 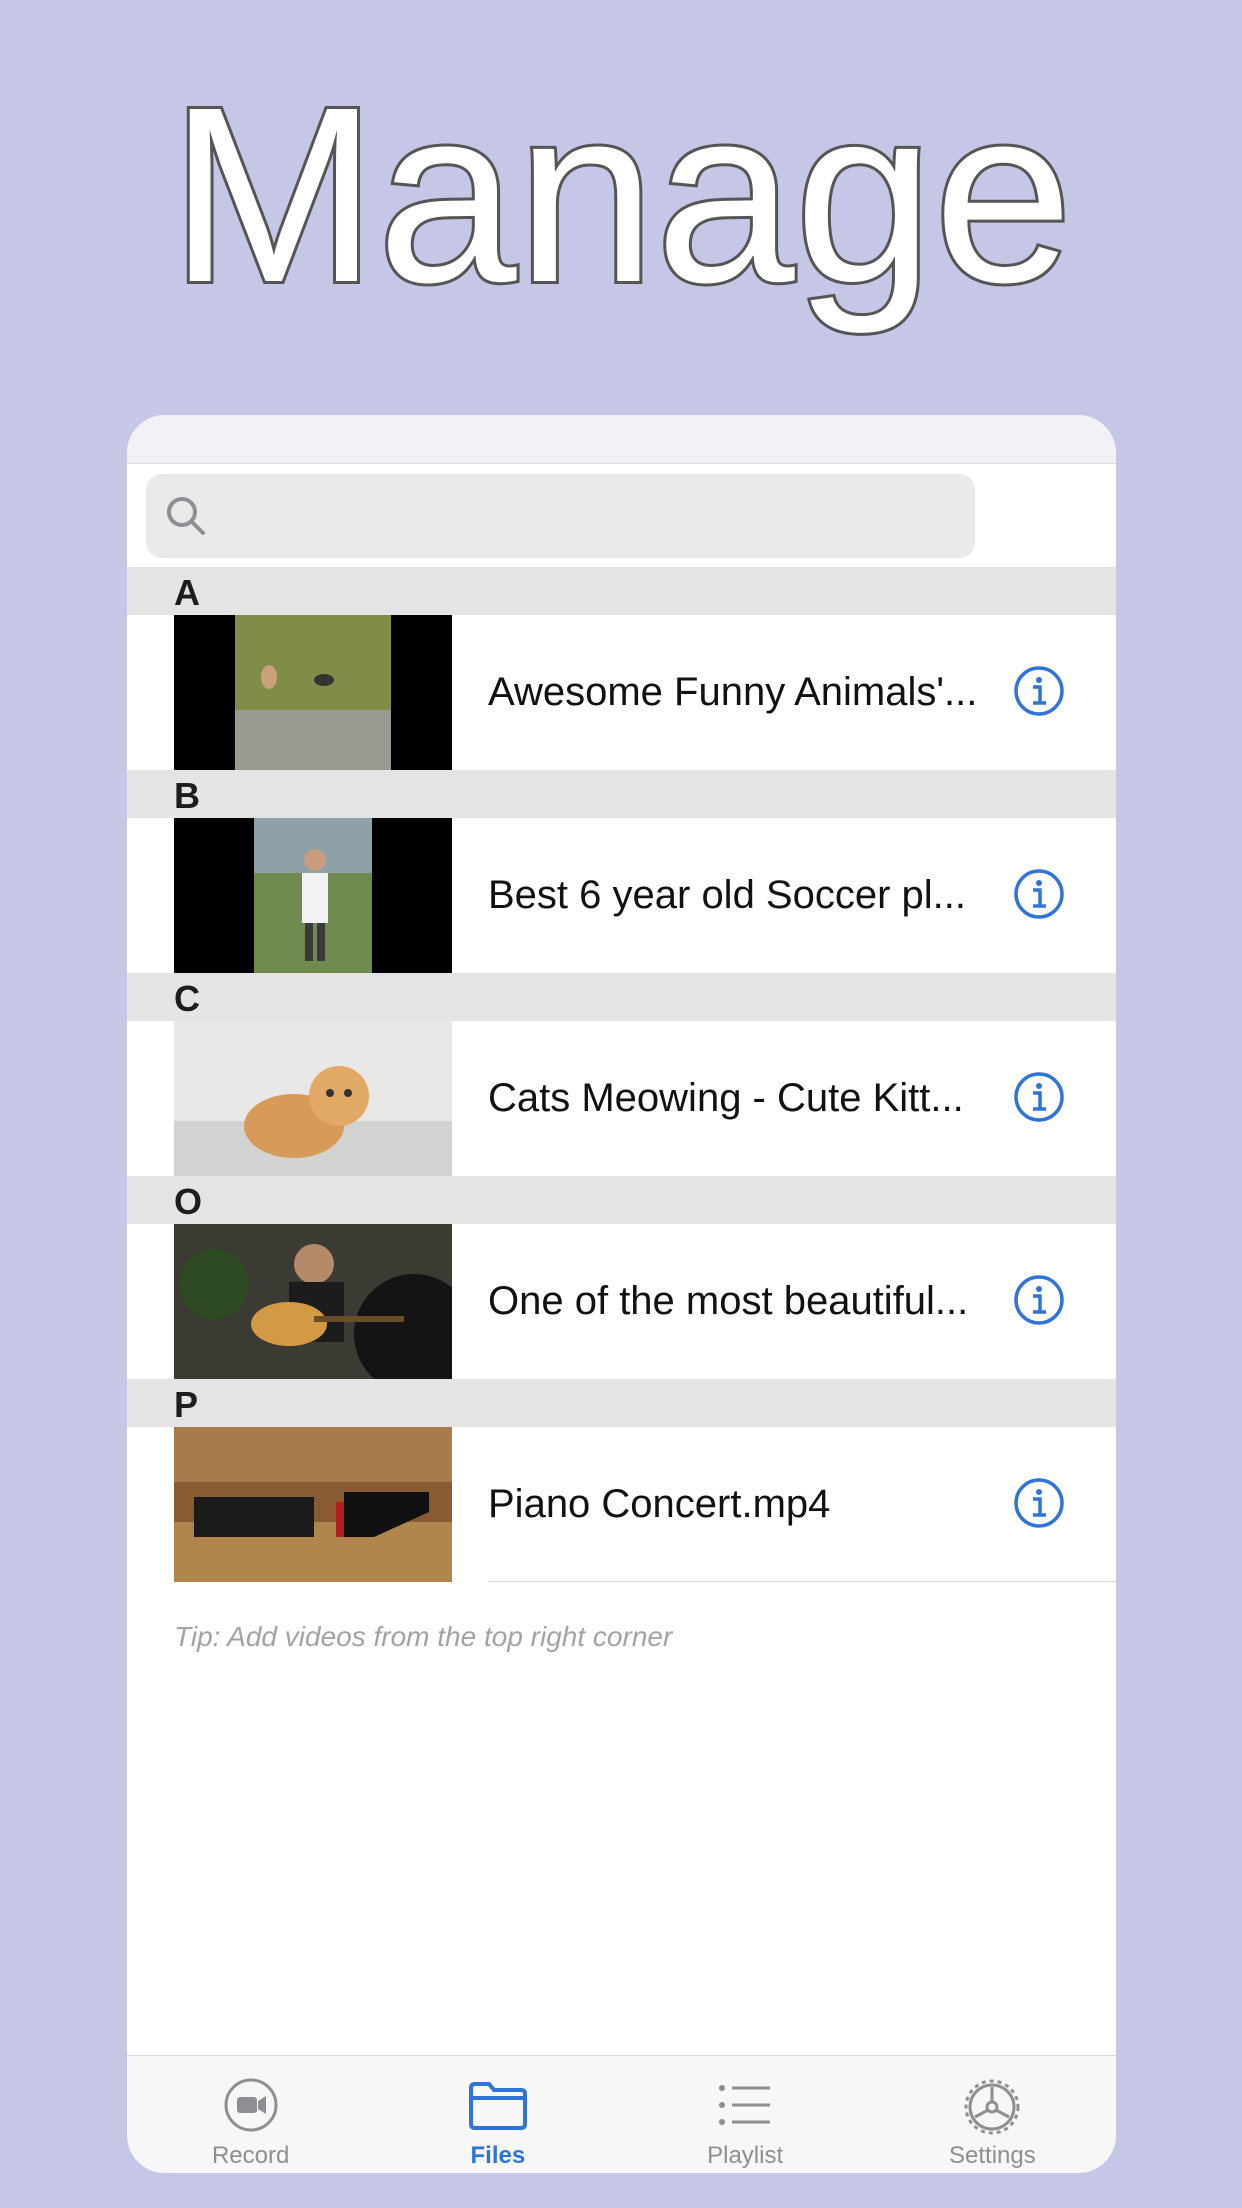 I want to click on tab-label: Settings, so click(x=992, y=2155).